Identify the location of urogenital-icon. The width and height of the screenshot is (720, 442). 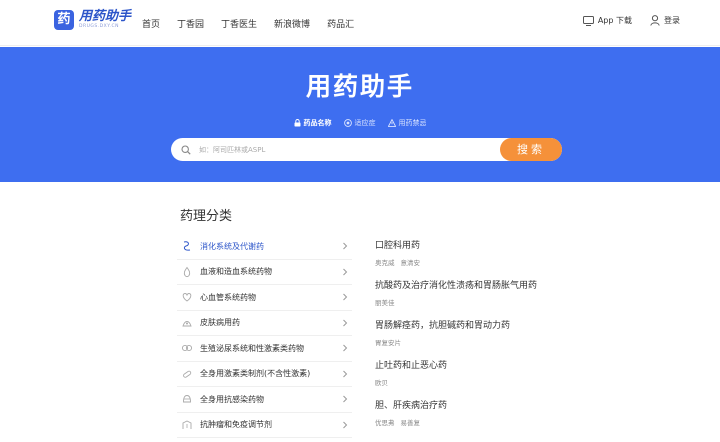
(187, 348).